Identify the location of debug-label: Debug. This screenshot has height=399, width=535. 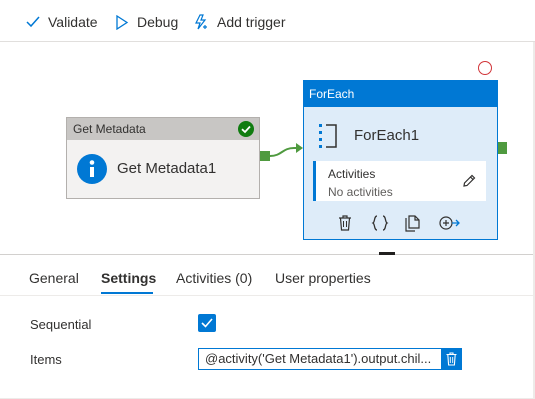
(158, 22).